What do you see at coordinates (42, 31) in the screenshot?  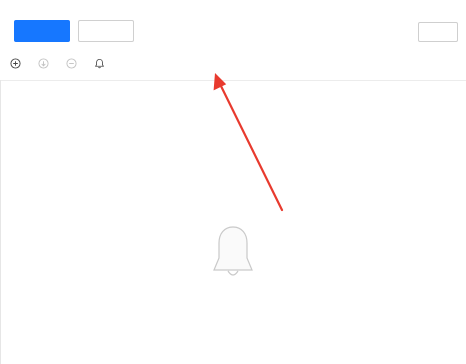 I see `tab-primary` at bounding box center [42, 31].